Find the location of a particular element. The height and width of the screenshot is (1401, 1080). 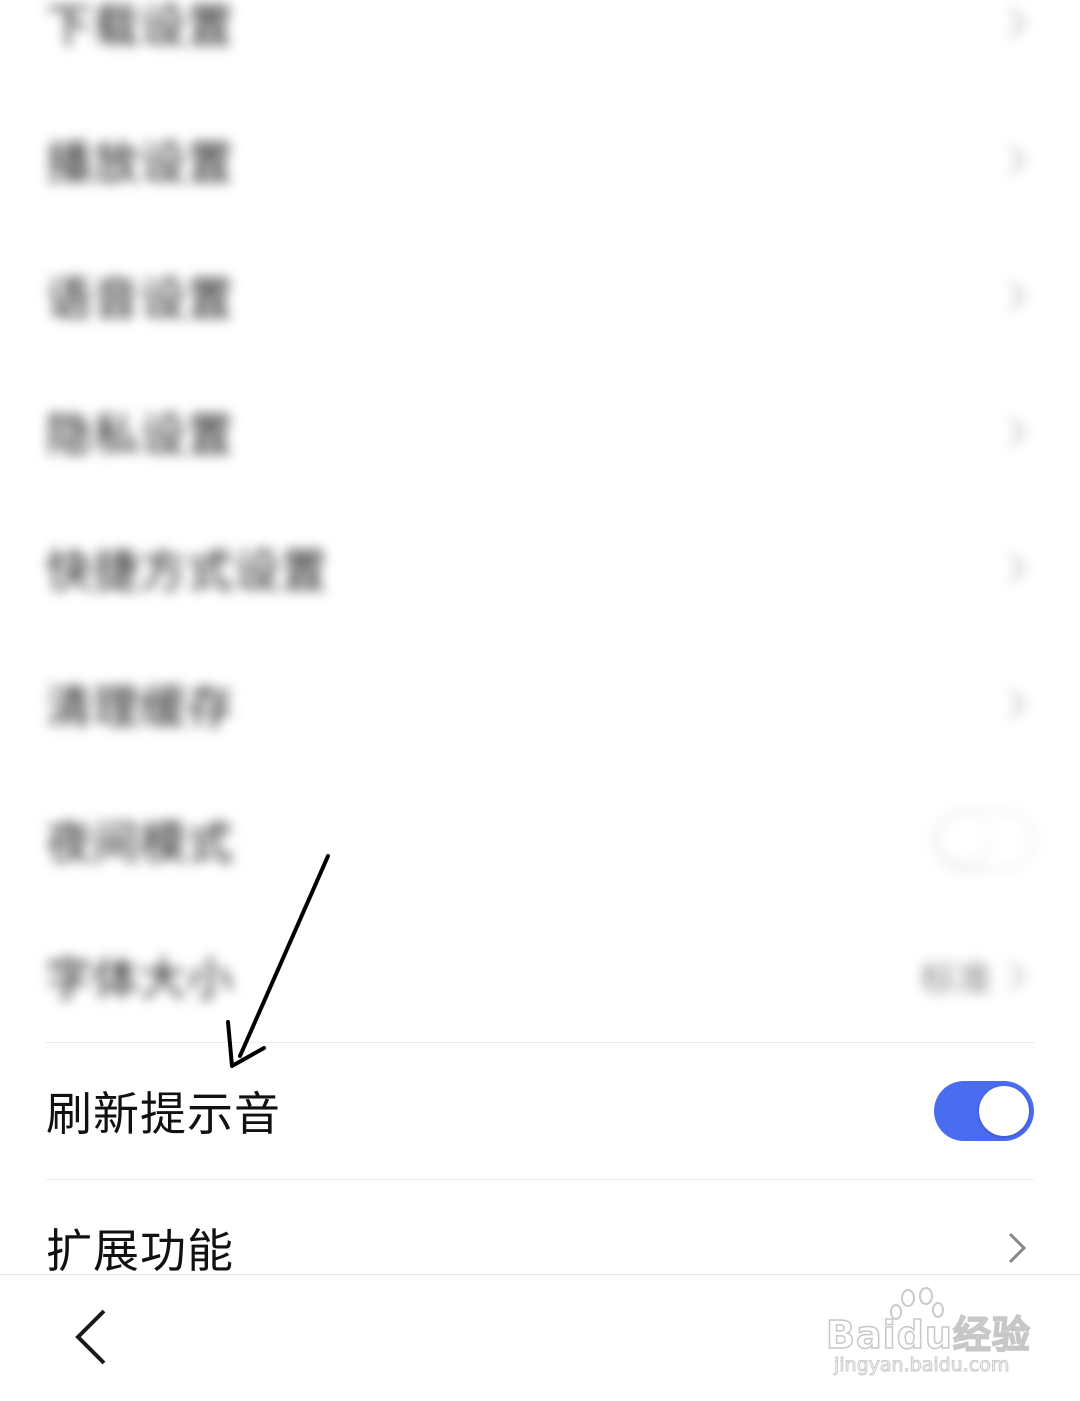

settings-item-label: 清理缓存 is located at coordinates (140, 707).